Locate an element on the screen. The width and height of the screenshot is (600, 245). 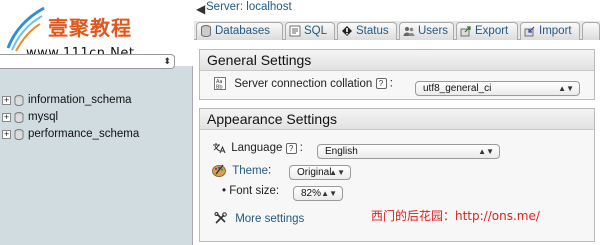
tab-label: Import is located at coordinates (555, 31).